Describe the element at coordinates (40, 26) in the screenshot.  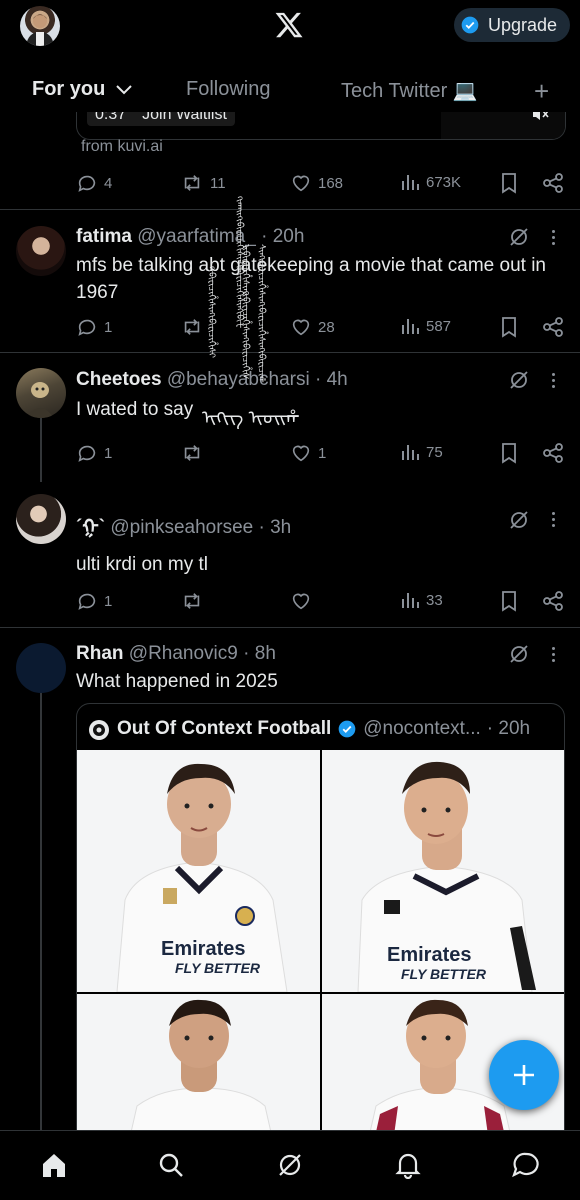
I see `profile-avatar` at that location.